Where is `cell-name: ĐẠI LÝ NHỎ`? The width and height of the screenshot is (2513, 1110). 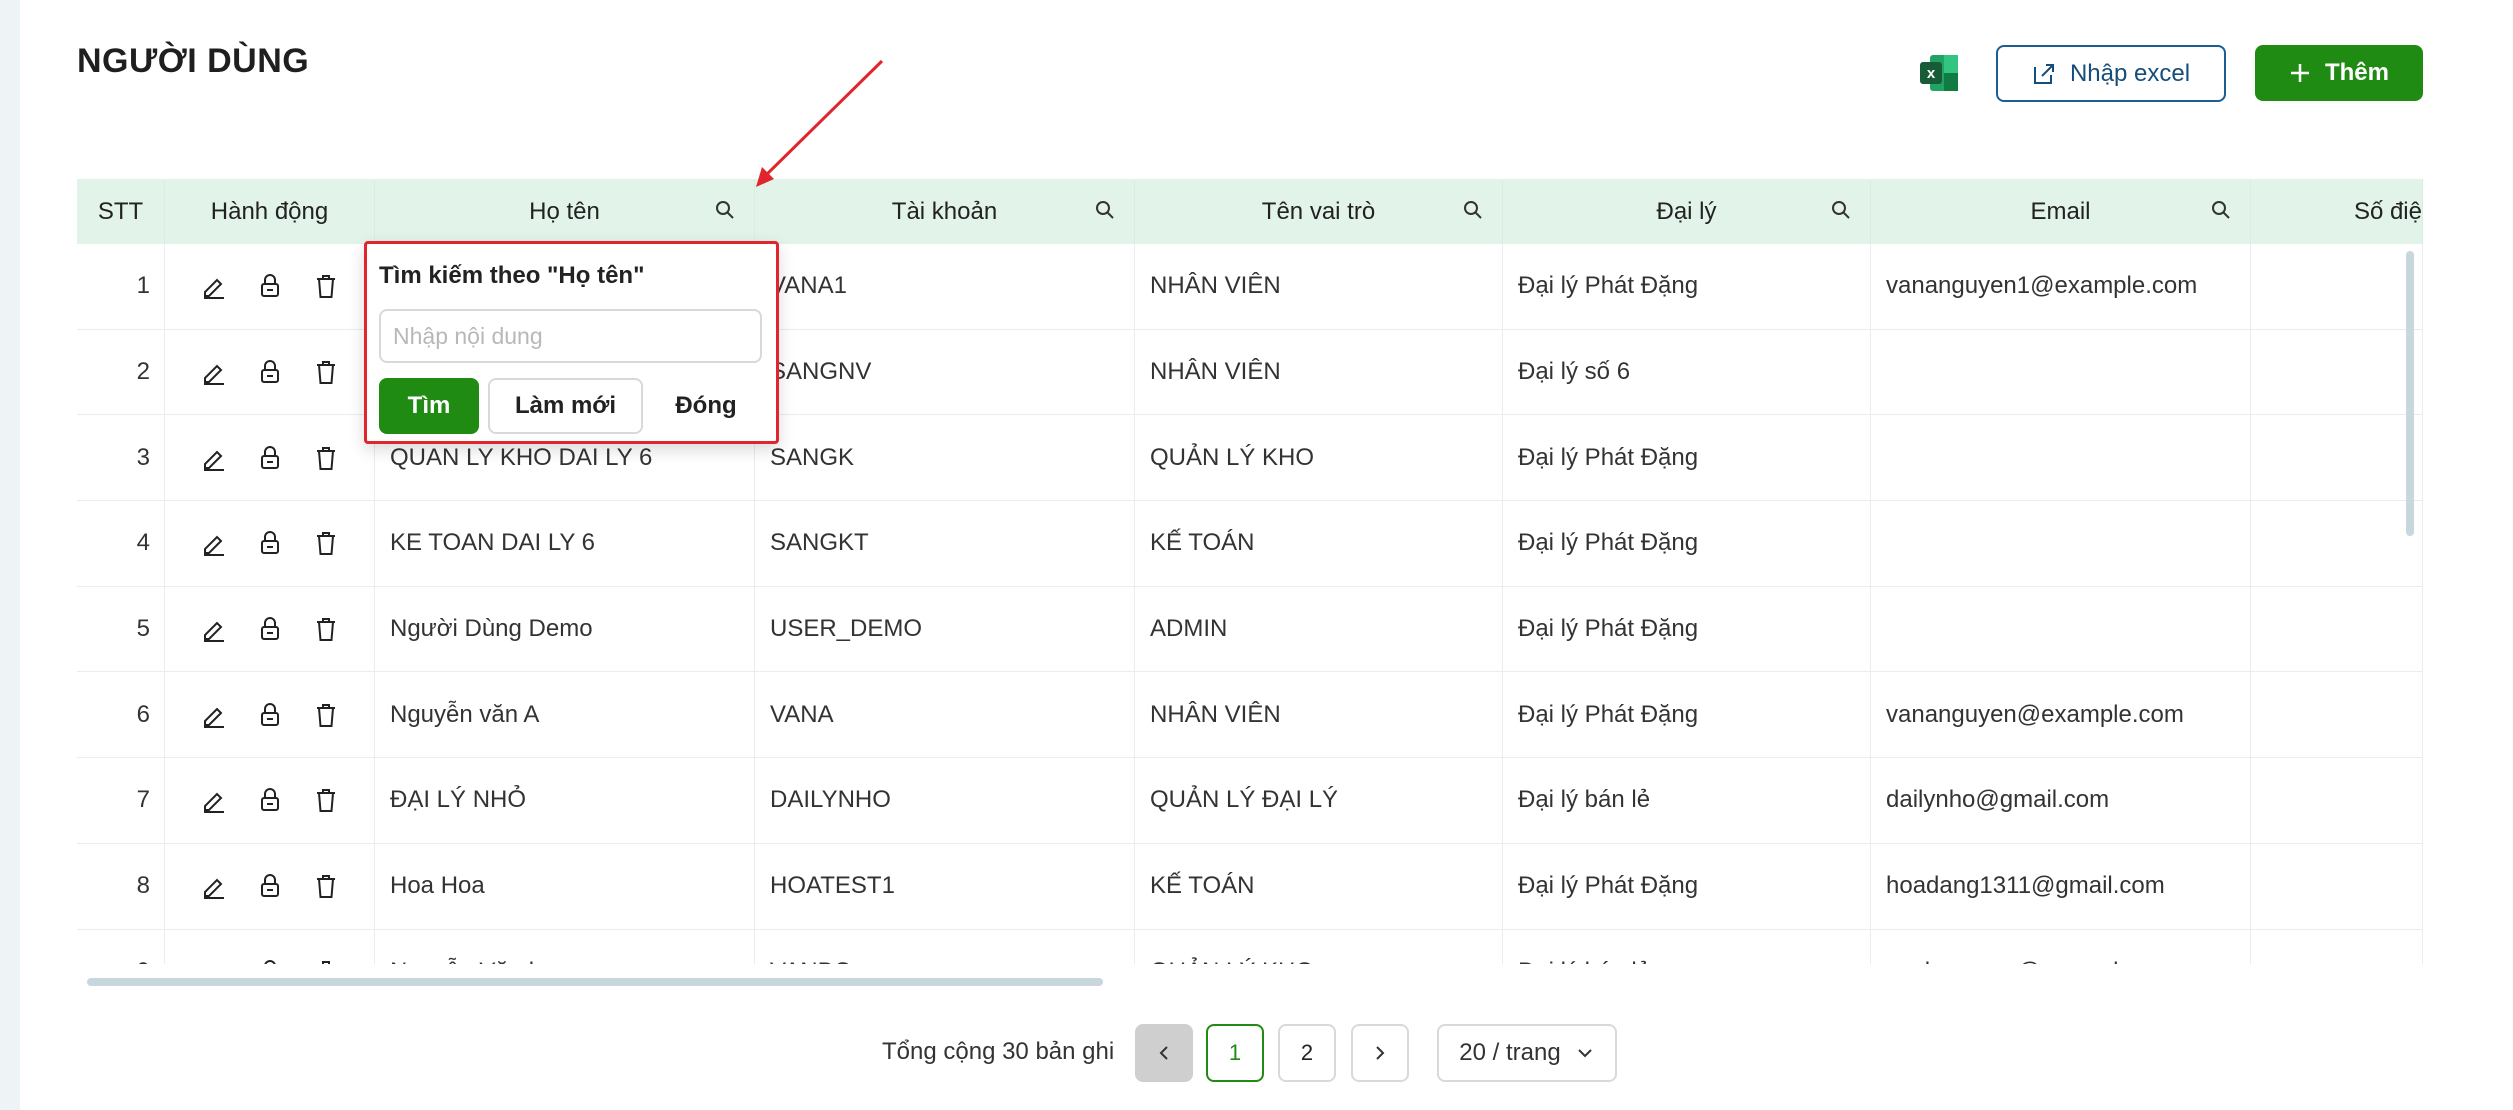 cell-name: ĐẠI LÝ NHỎ is located at coordinates (565, 800).